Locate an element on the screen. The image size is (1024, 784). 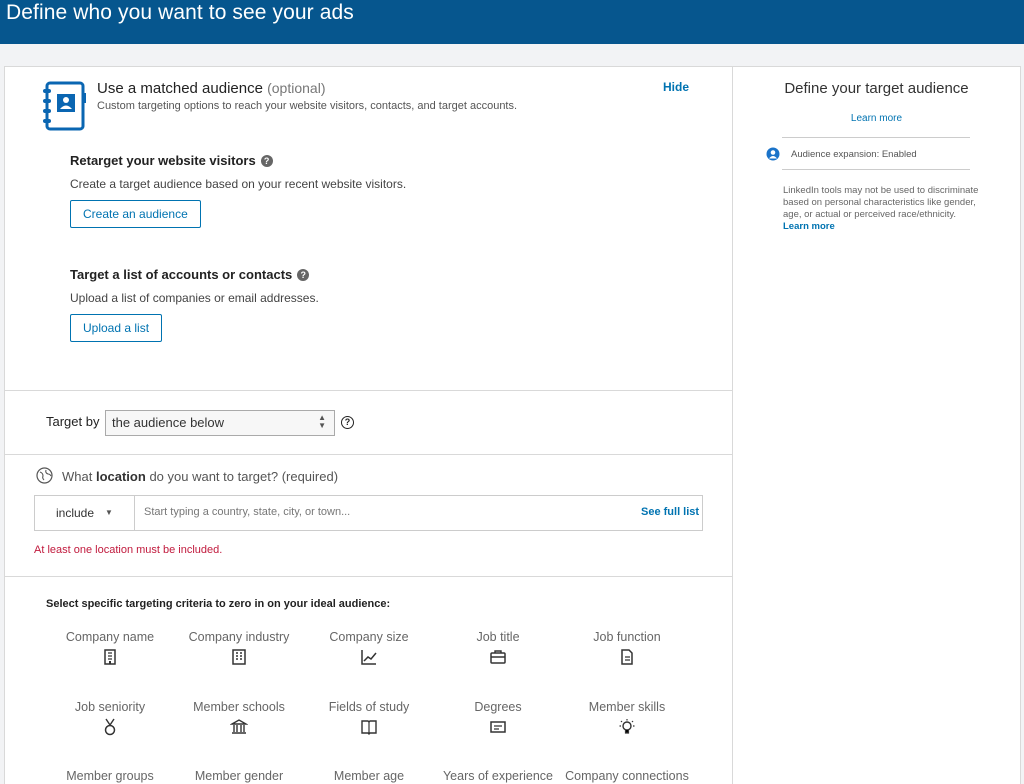
sidebar-title: Define your target audience is located at coordinates (876, 88).